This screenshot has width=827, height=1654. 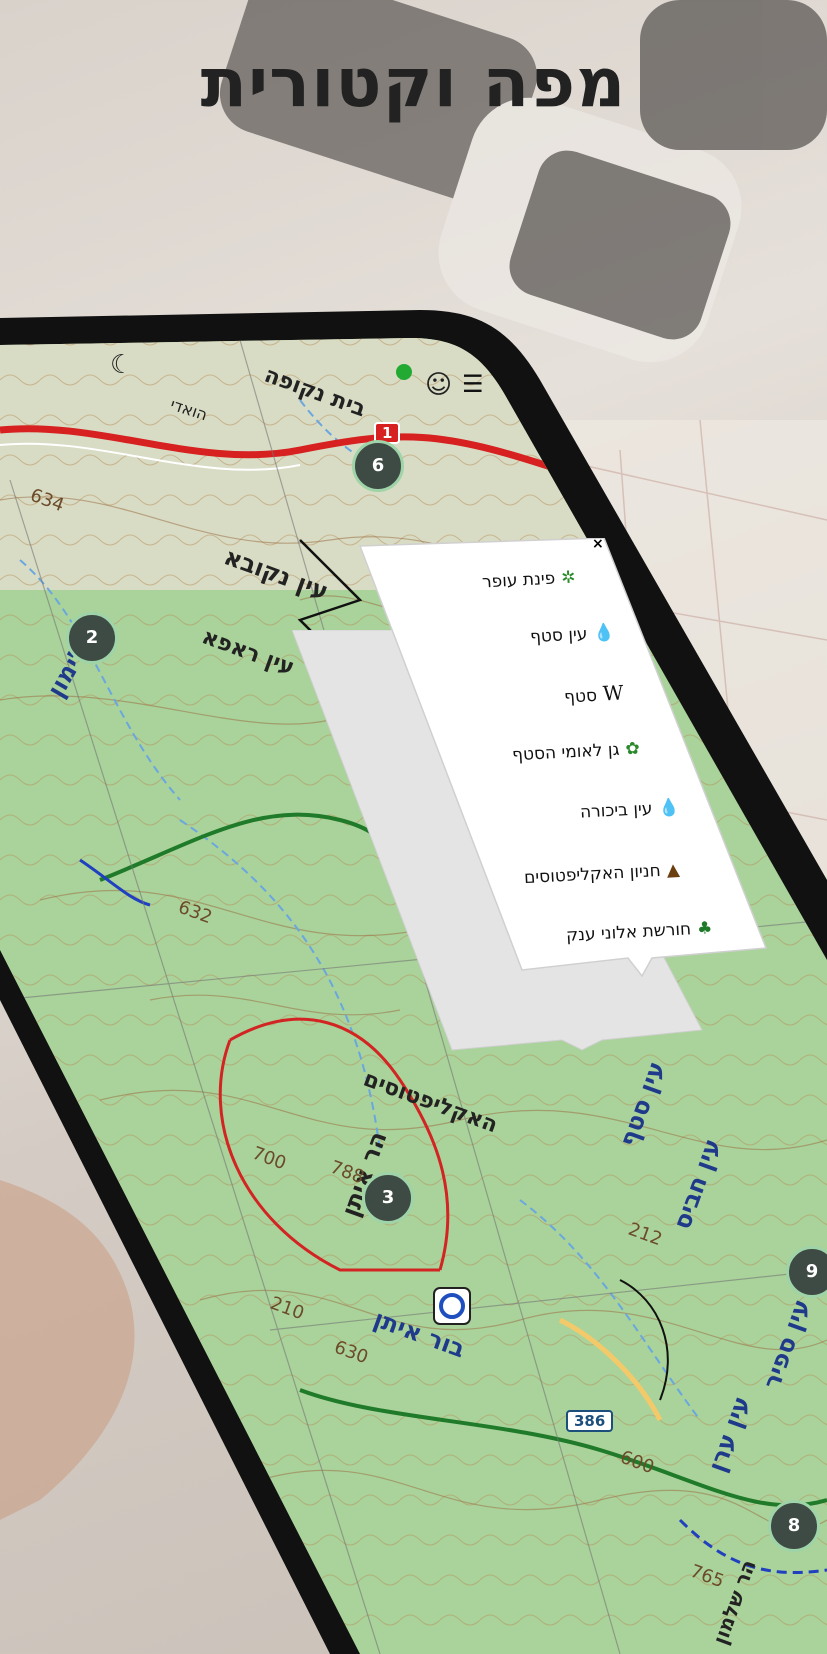 What do you see at coordinates (92, 638) in the screenshot?
I see `poi-cluster-marker: 2` at bounding box center [92, 638].